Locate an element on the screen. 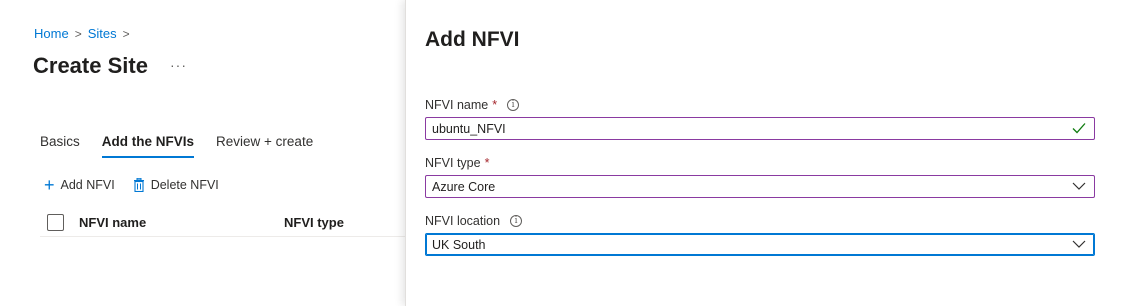 This screenshot has width=1148, height=306. tab-review-create: Review + create is located at coordinates (264, 146).